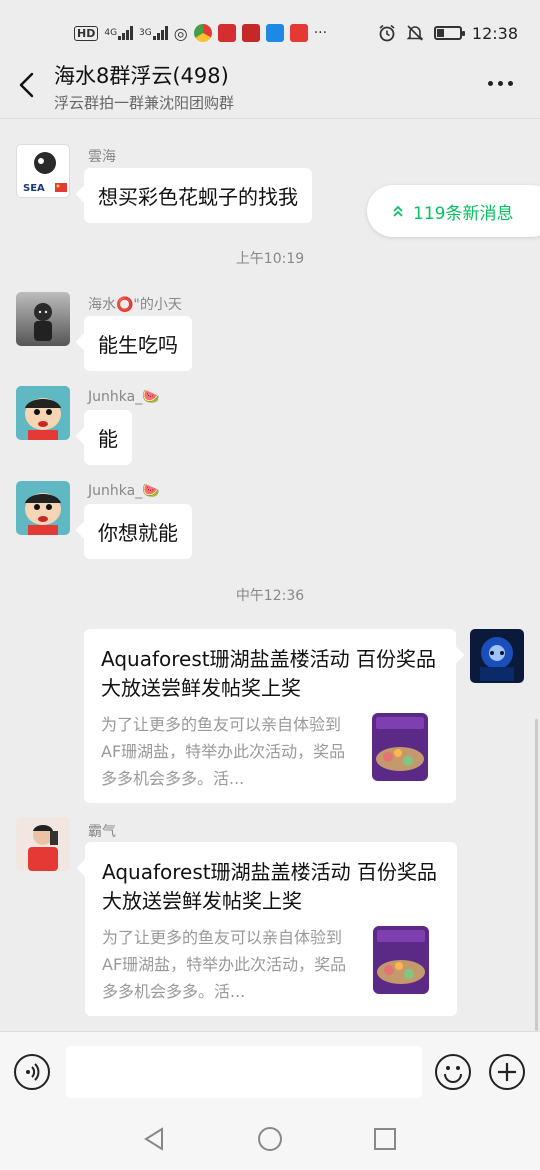  What do you see at coordinates (28, 85) in the screenshot?
I see `back-arrow-icon` at bounding box center [28, 85].